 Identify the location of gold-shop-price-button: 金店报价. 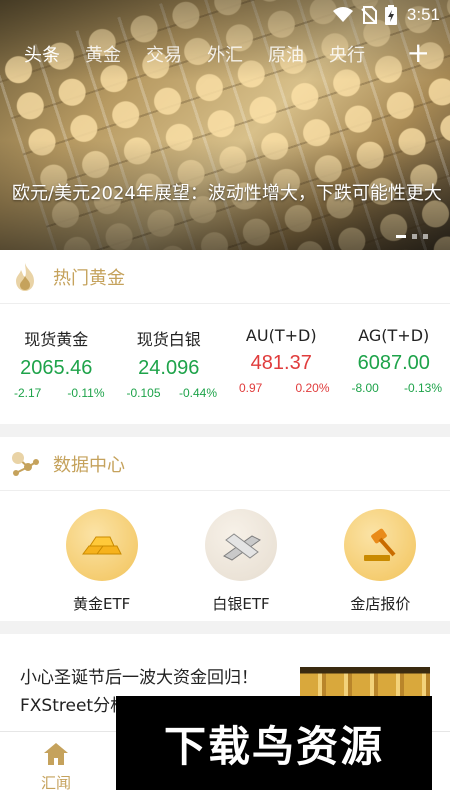
(380, 556).